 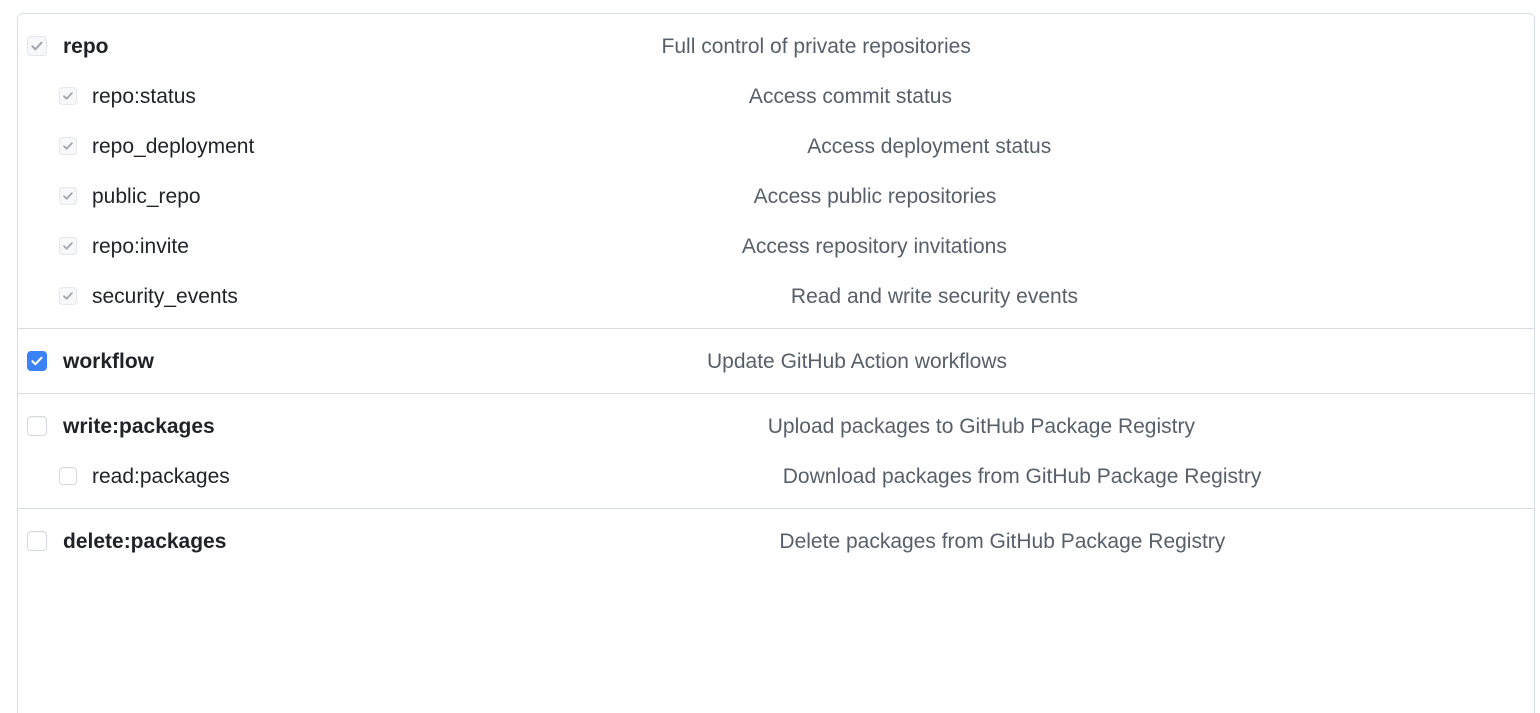 What do you see at coordinates (161, 476) in the screenshot?
I see `scope-label-read-packages: read:packages` at bounding box center [161, 476].